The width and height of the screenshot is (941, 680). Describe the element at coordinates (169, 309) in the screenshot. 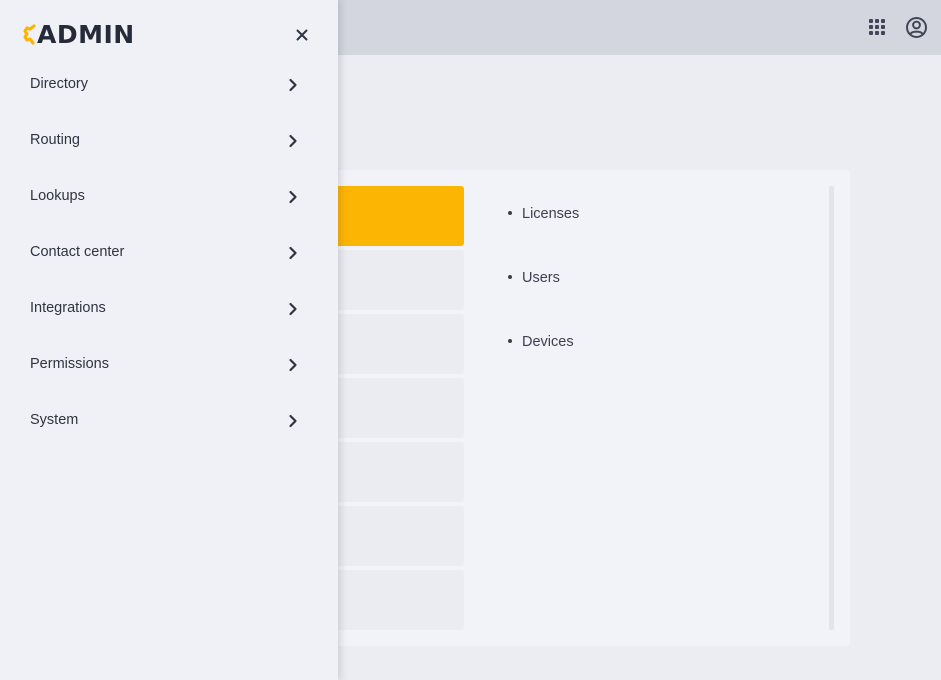

I see `sidebar-item-integrations: Integrations` at that location.